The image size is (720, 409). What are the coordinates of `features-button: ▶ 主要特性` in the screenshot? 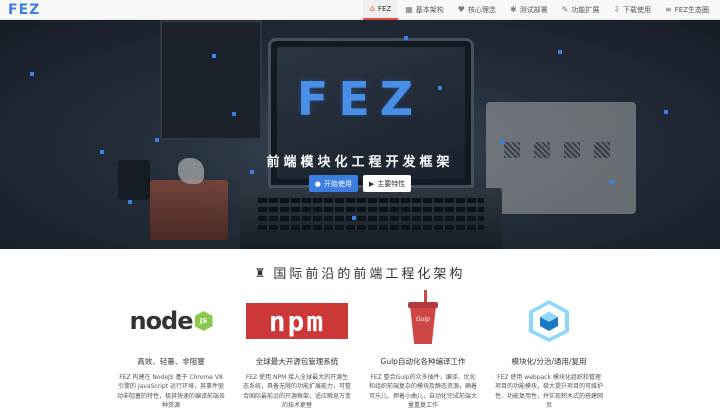 It's located at (387, 183).